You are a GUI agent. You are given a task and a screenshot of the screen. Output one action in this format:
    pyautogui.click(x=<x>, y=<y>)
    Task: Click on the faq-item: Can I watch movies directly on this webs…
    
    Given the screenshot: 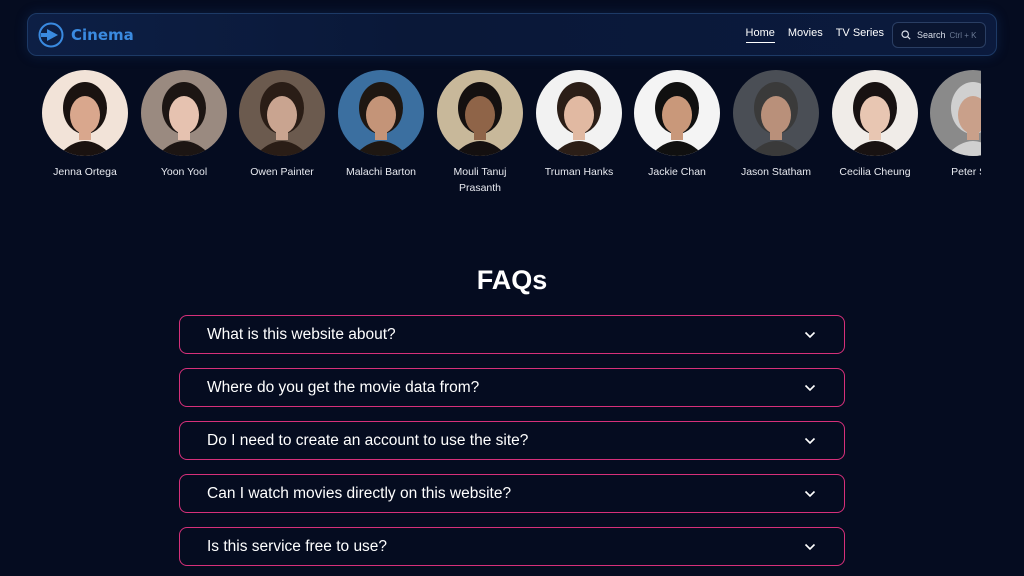 What is the action you would take?
    pyautogui.click(x=512, y=493)
    